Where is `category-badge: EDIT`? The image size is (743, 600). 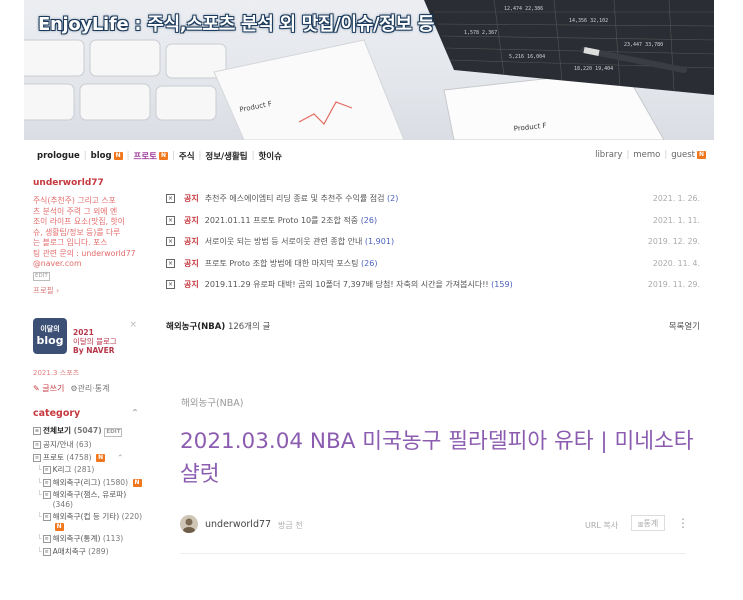 category-badge: EDIT is located at coordinates (113, 432).